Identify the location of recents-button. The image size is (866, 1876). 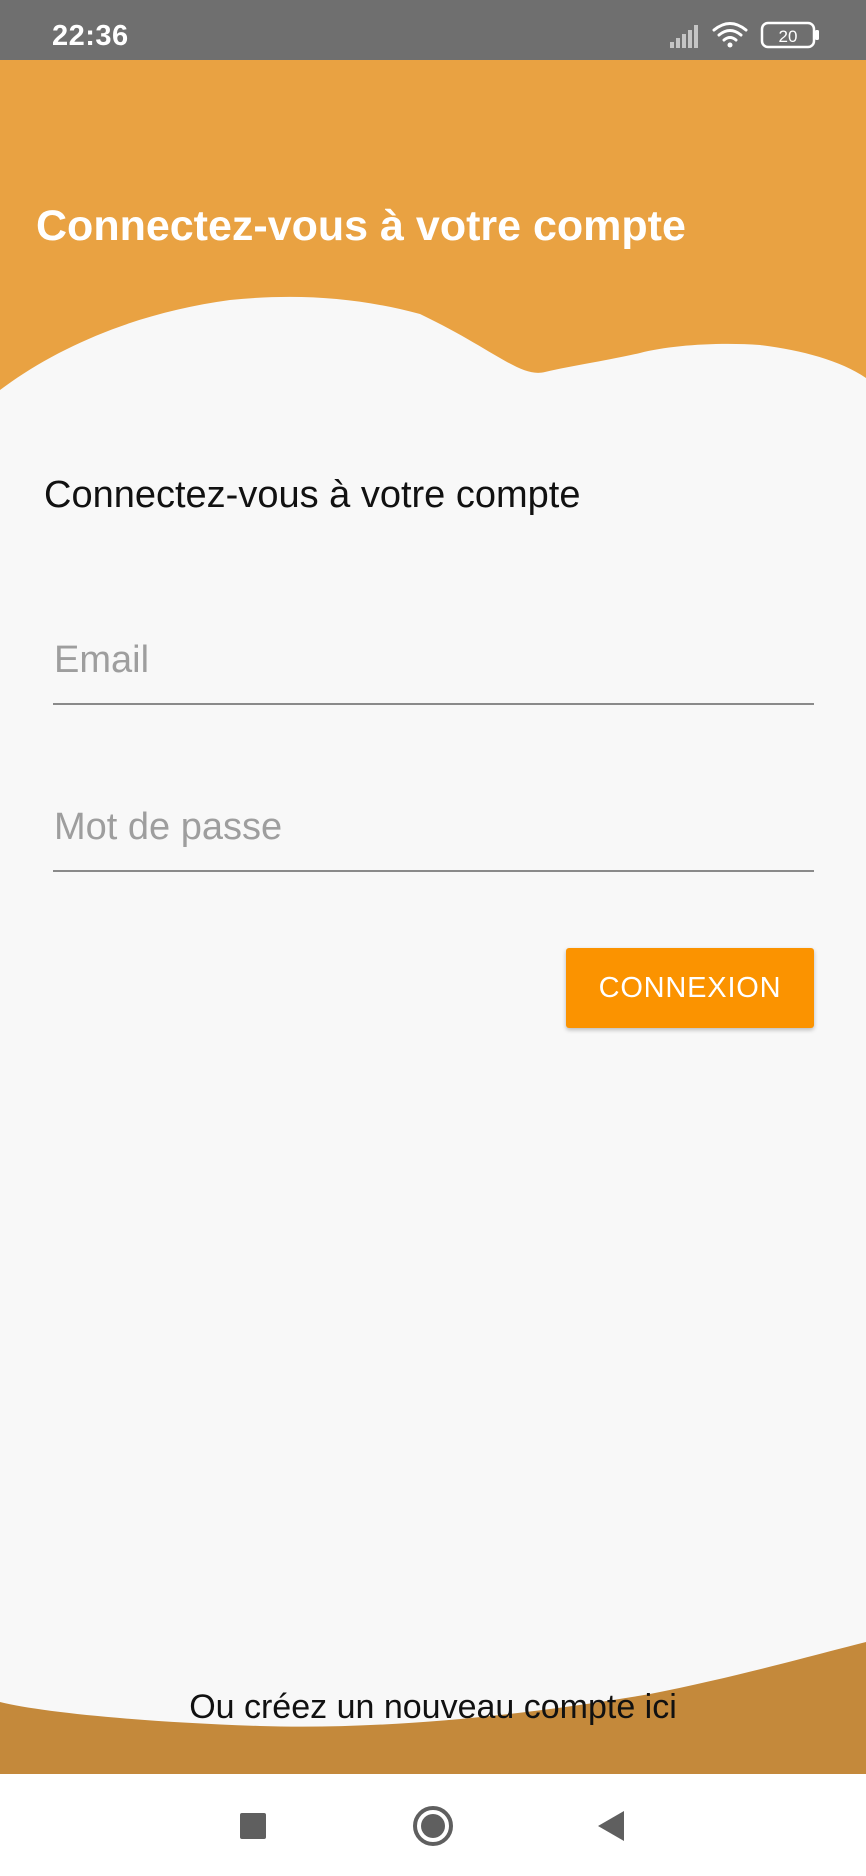
(253, 1826).